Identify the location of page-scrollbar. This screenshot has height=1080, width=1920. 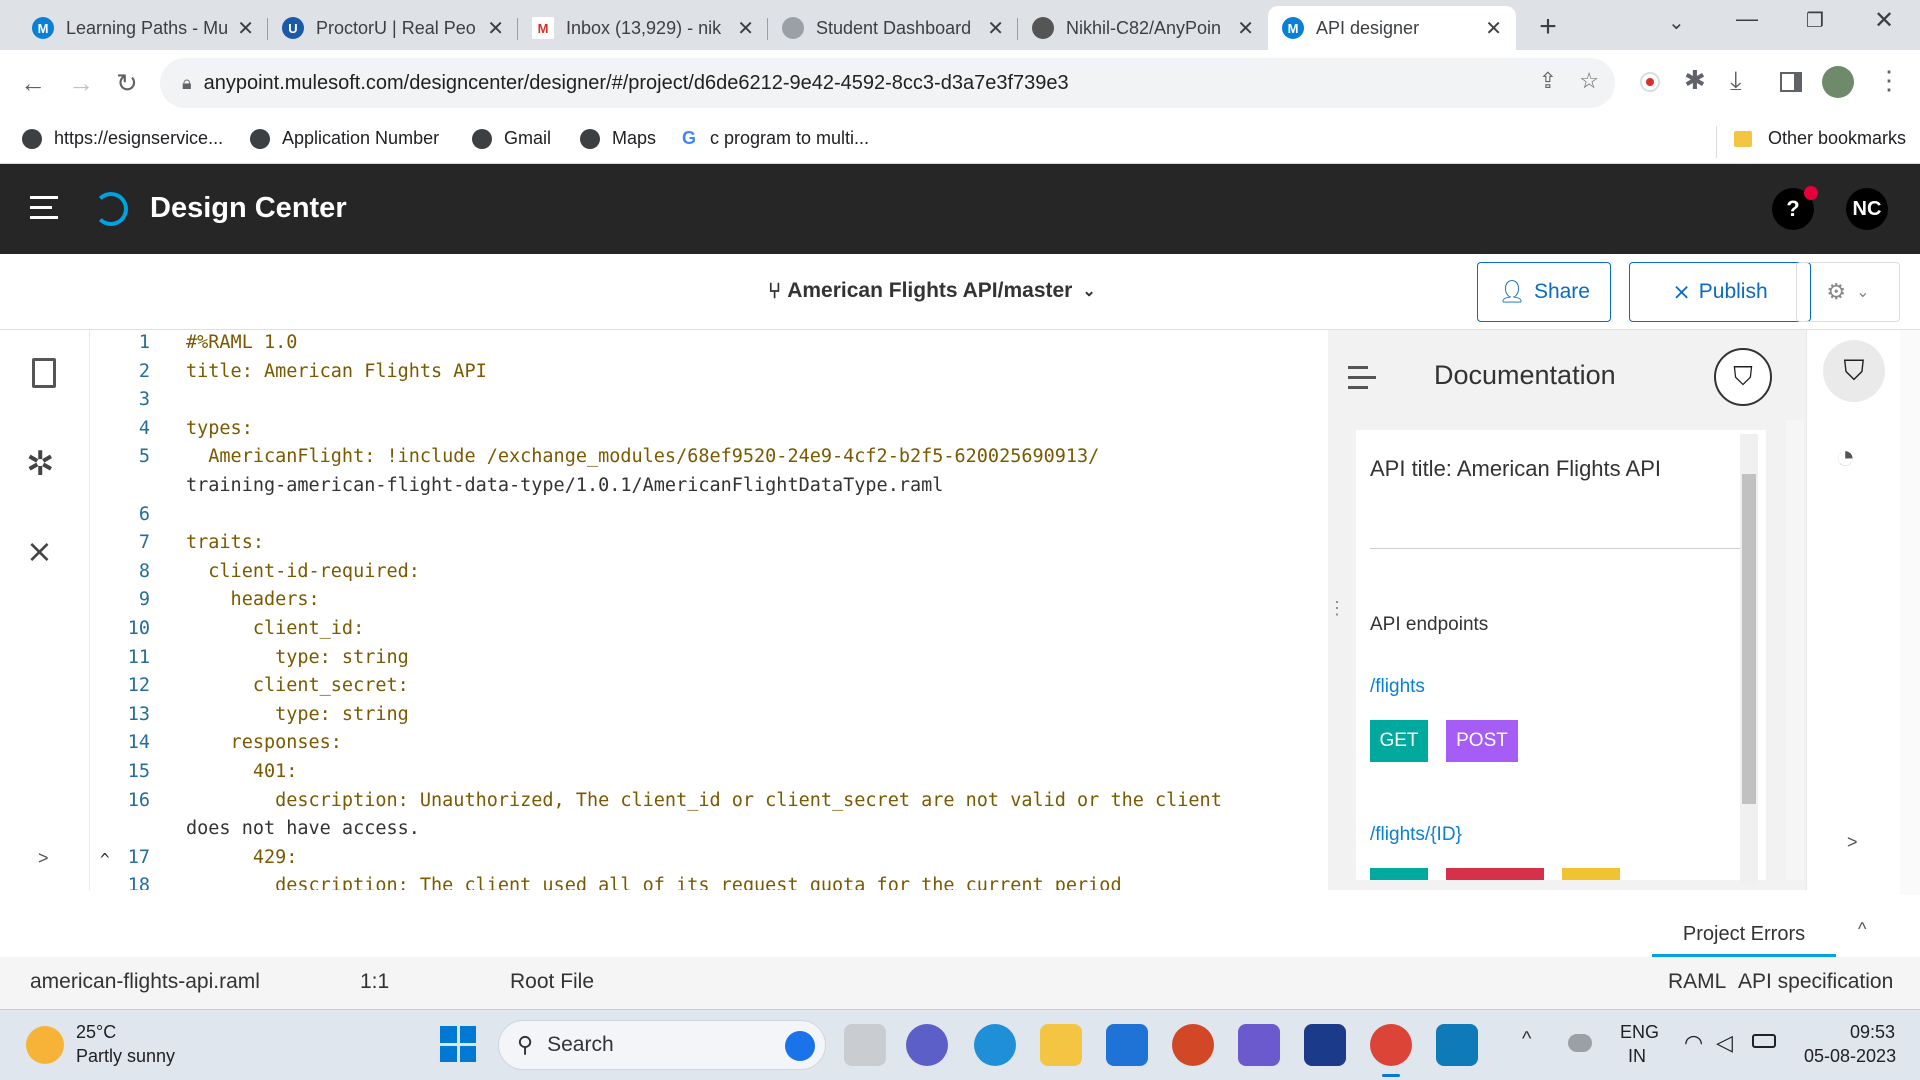
(1910, 612).